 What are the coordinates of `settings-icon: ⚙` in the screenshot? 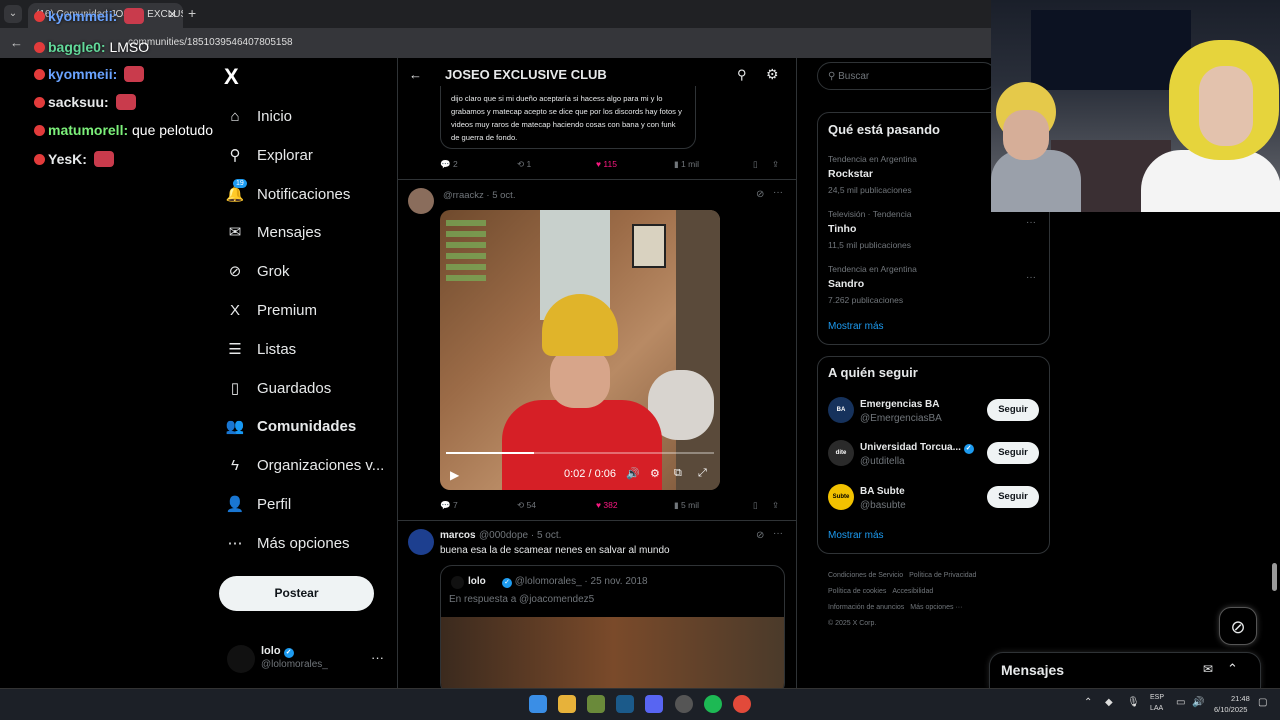 It's located at (655, 473).